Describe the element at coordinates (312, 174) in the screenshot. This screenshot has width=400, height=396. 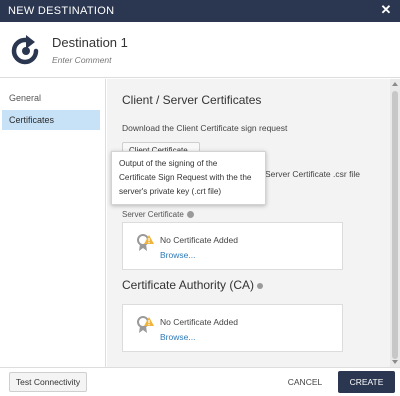
I see `server-csr-text: Server Certificate .csr file` at that location.